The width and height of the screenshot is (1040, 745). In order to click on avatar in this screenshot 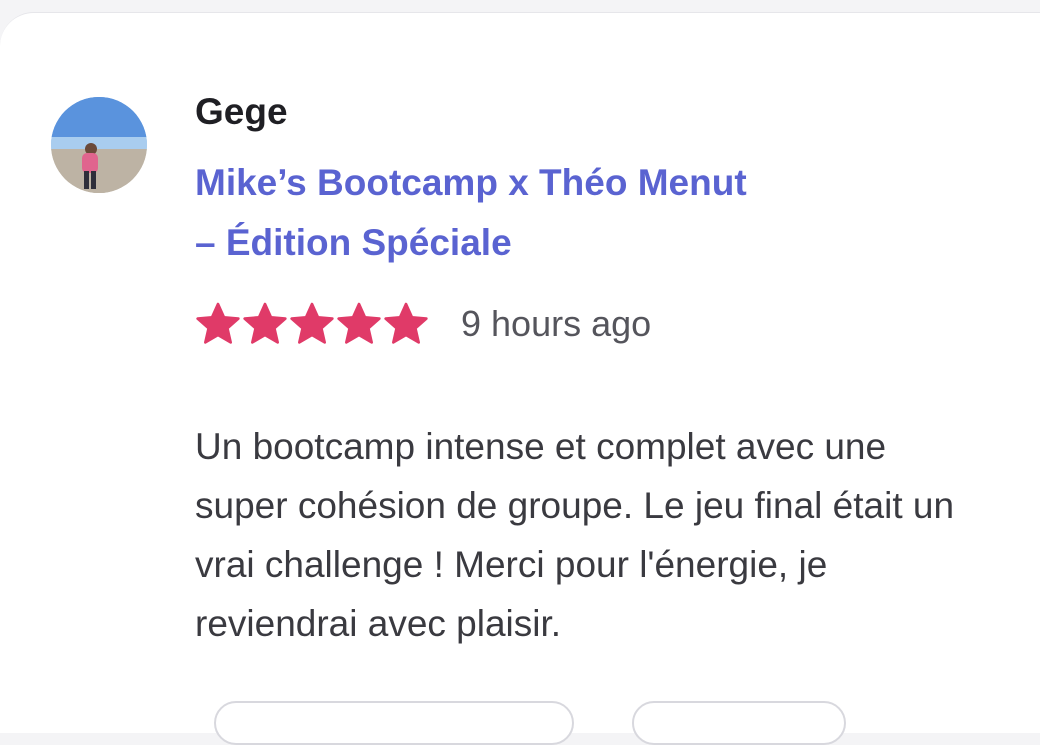, I will do `click(99, 145)`.